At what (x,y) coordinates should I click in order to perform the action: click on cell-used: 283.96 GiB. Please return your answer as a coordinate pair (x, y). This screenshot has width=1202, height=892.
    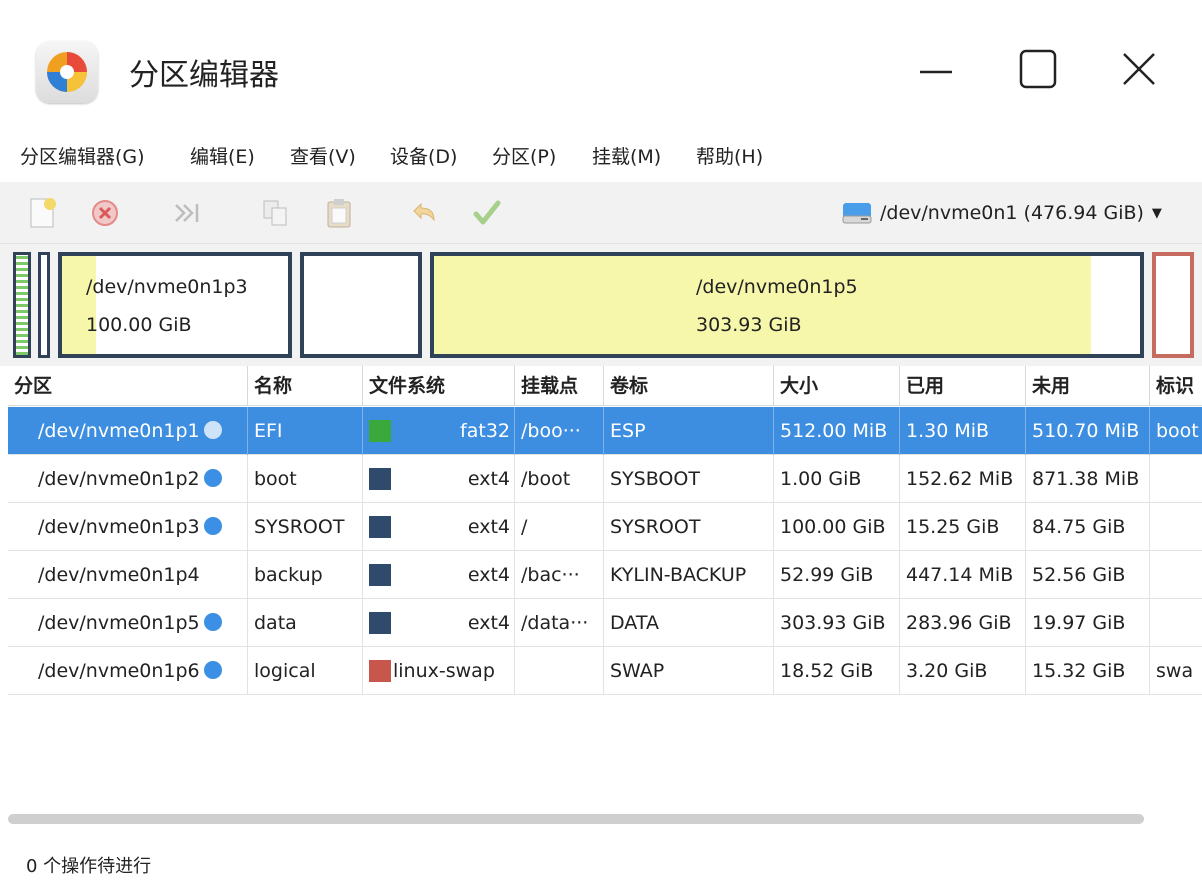
    Looking at the image, I should click on (963, 623).